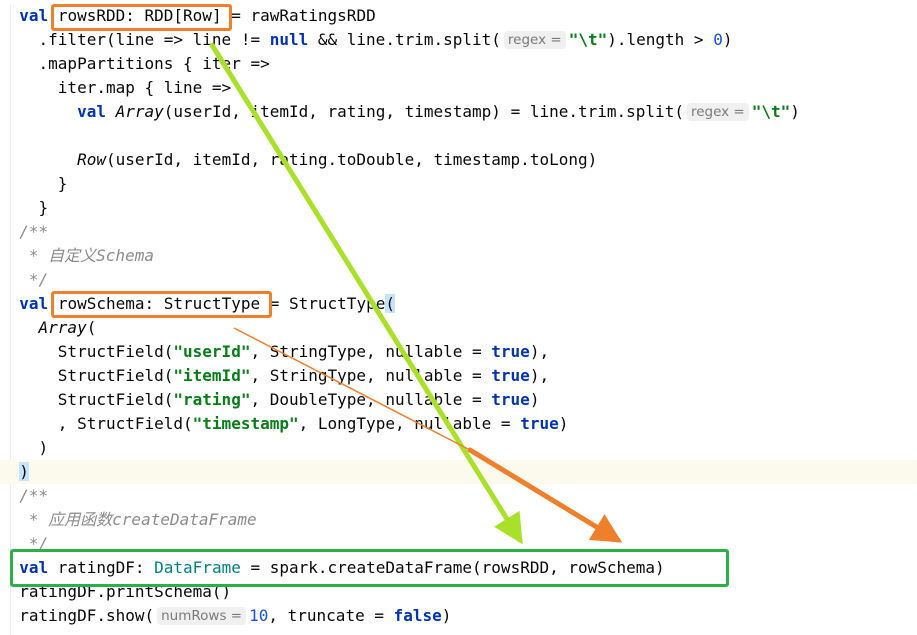 Image resolution: width=917 pixels, height=635 pixels. I want to click on rowsRDD-highlight-box, so click(141, 17).